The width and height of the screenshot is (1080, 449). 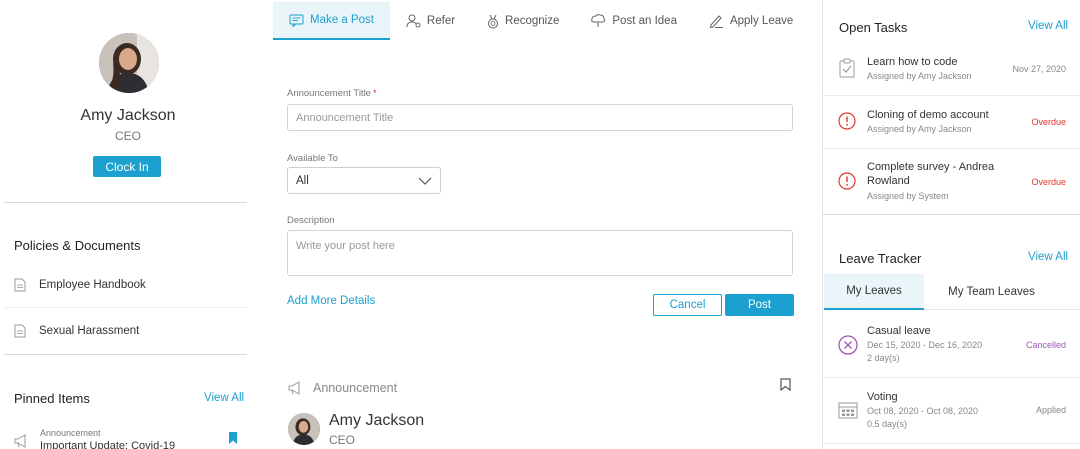 I want to click on profile-role: CEO, so click(x=127, y=136).